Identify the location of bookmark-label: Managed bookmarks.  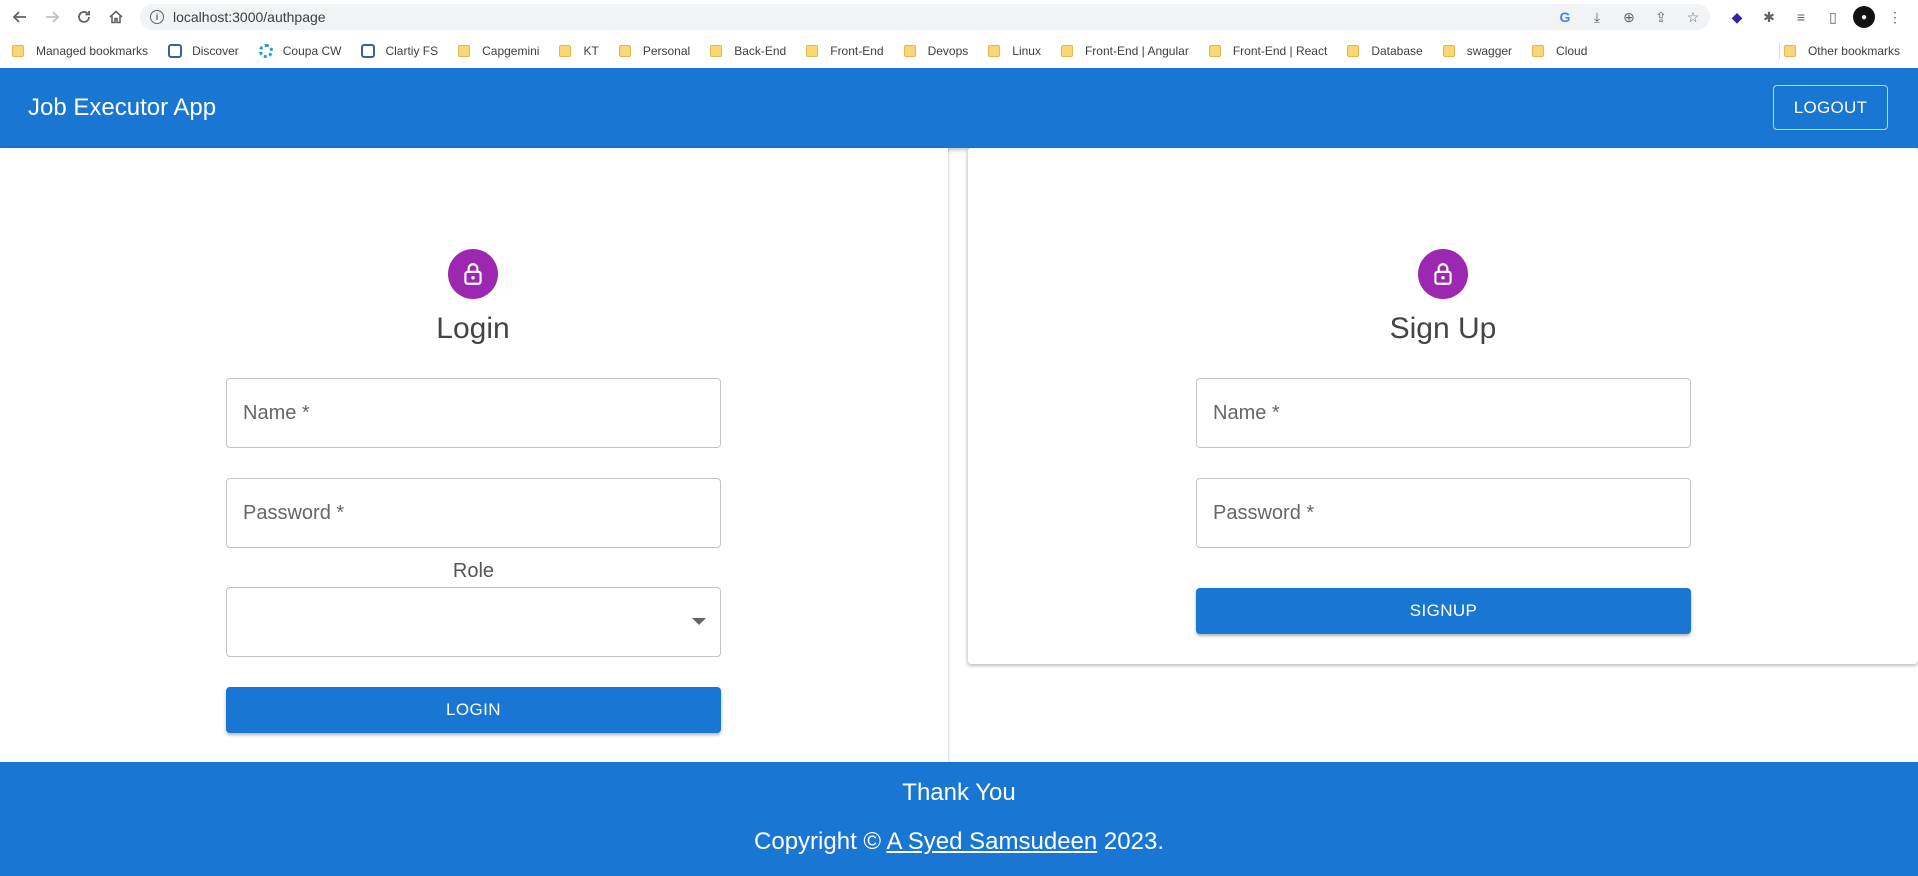
(92, 51).